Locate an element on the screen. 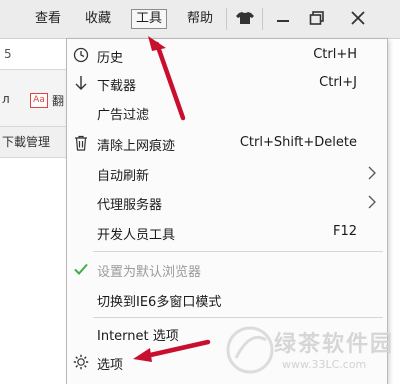 Image resolution: width=400 pixels, height=384 pixels. favorites-bar-item: 翻 is located at coordinates (58, 100).